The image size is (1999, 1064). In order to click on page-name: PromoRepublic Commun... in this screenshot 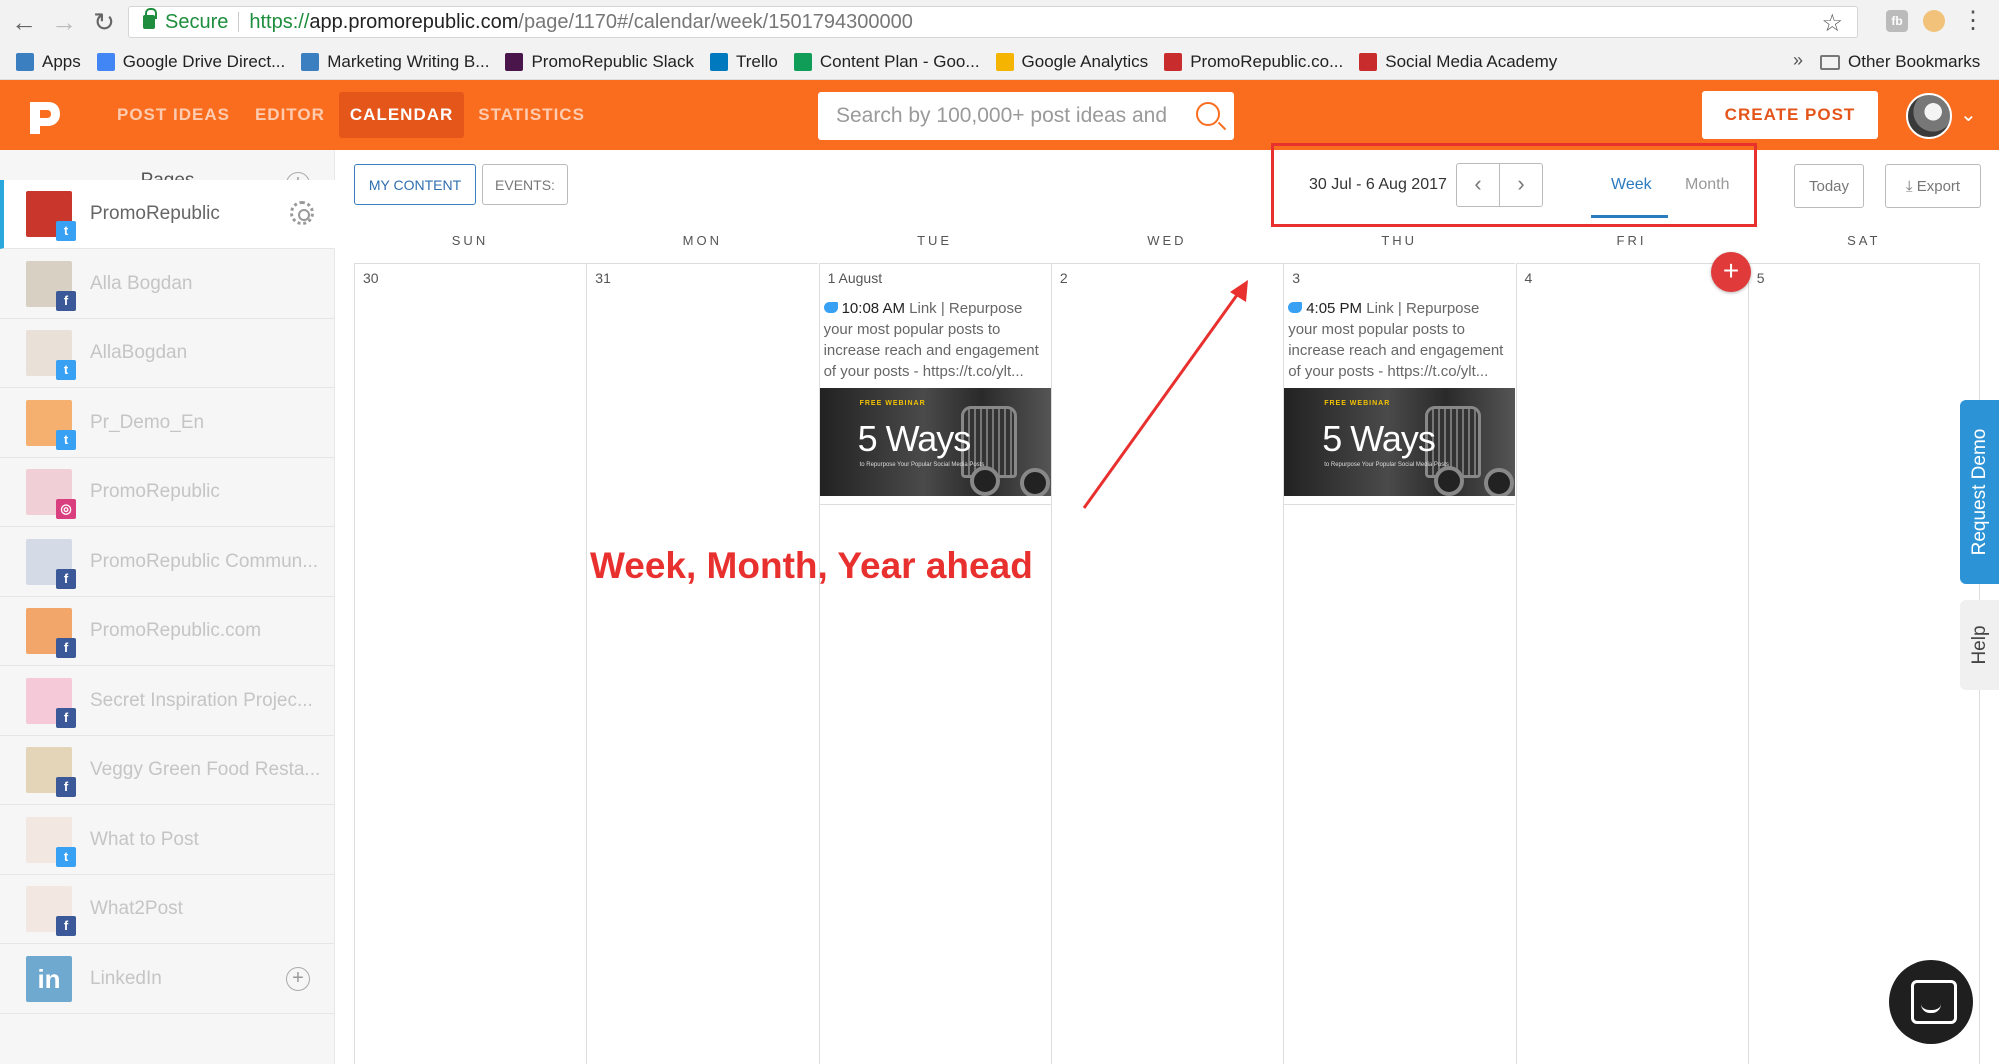, I will do `click(204, 561)`.